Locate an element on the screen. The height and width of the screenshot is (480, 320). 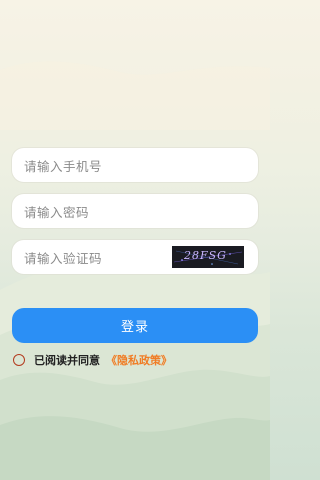
password-input: 请输入密码 is located at coordinates (135, 211).